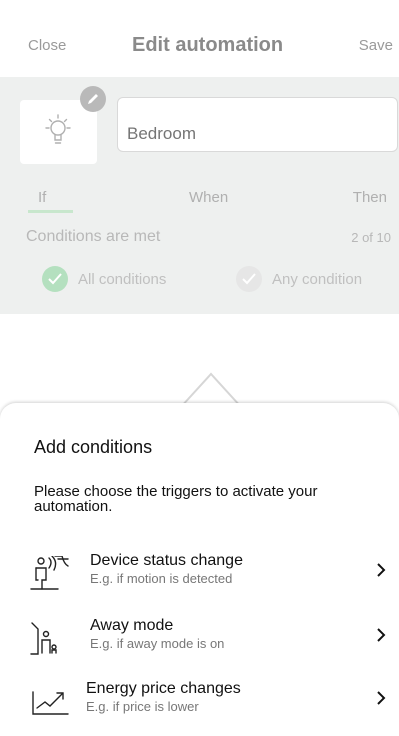 The width and height of the screenshot is (399, 736). I want to click on conditions-count: 2 of 10, so click(371, 237).